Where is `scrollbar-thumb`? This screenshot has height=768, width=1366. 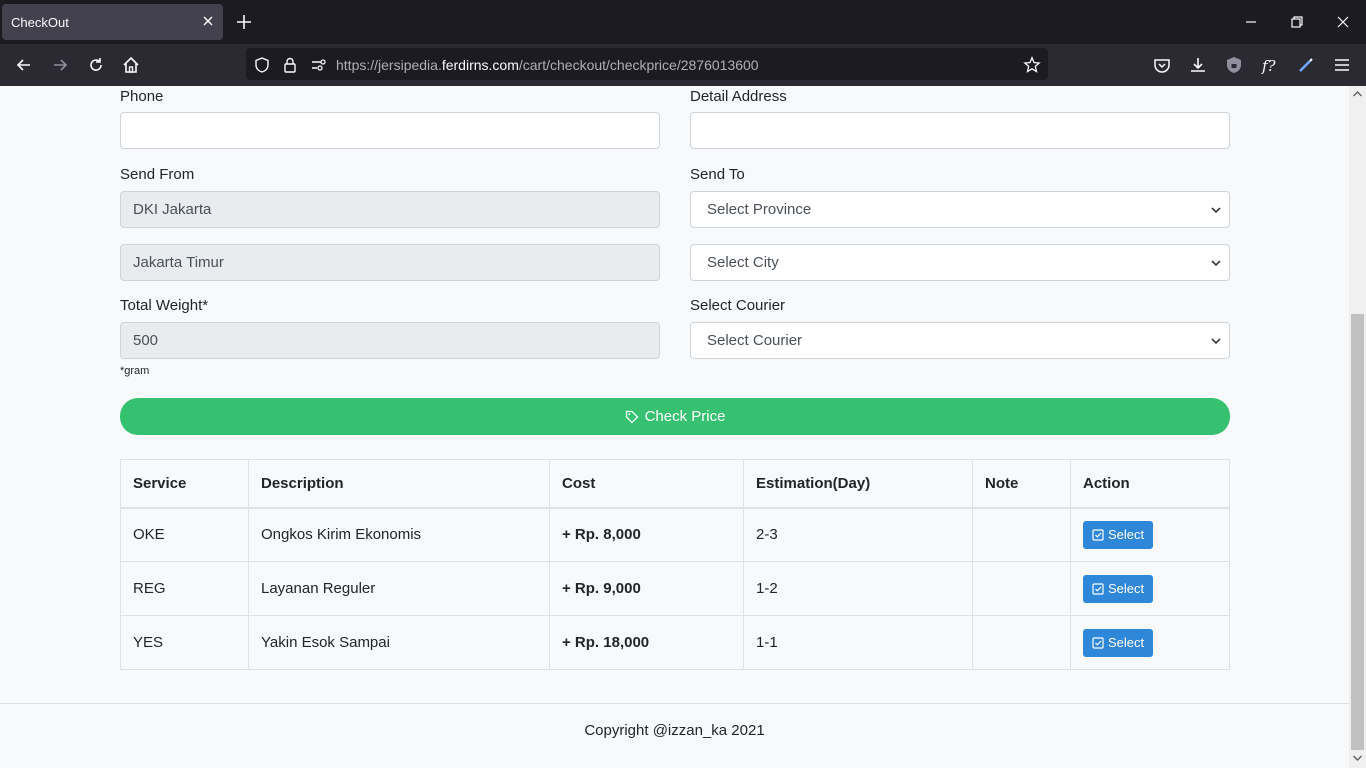
scrollbar-thumb is located at coordinates (1357, 532).